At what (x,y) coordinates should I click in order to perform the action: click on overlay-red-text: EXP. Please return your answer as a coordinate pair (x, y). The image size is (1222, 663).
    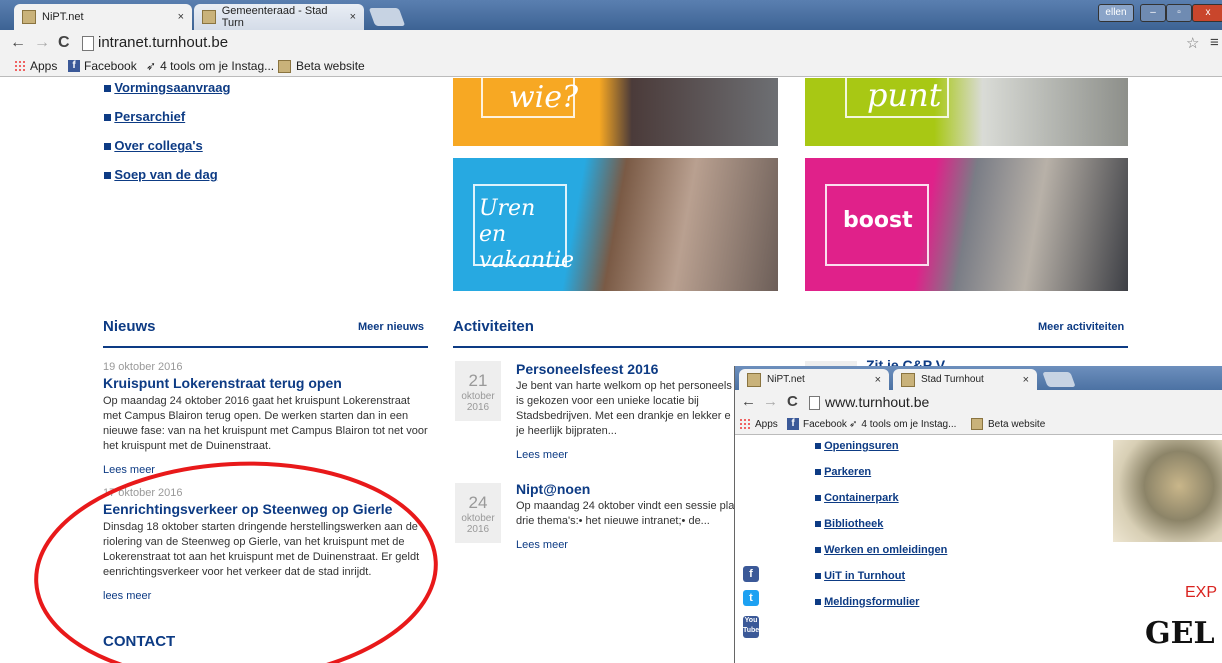
    Looking at the image, I should click on (1201, 592).